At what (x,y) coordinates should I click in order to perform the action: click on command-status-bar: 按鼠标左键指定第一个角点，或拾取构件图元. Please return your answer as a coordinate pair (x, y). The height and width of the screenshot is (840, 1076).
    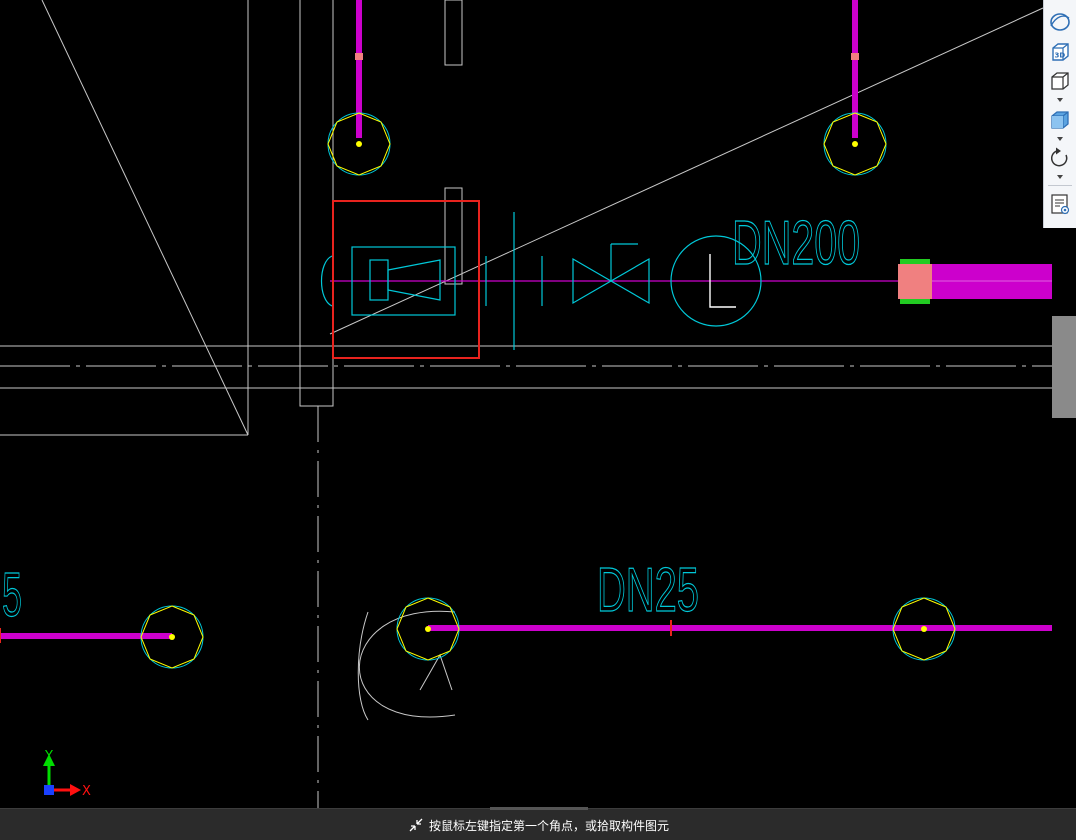
    Looking at the image, I should click on (538, 823).